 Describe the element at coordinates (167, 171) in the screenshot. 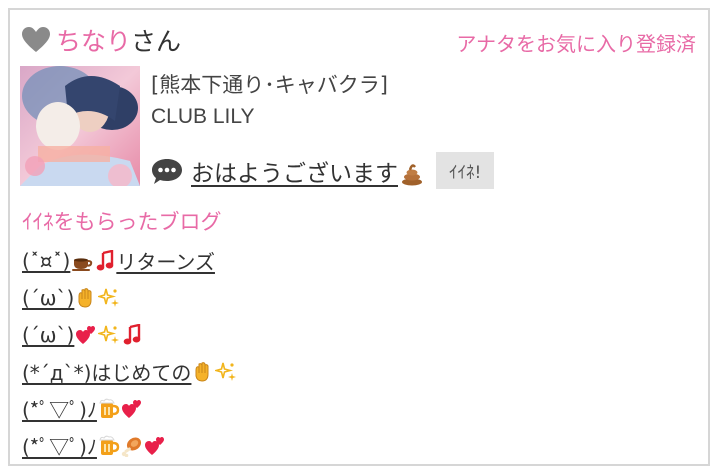

I see `speech-bubble-icon` at that location.